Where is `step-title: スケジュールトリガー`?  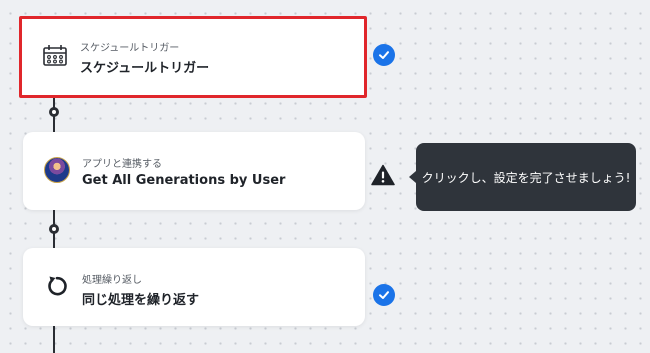
step-title: スケジュールトリガー is located at coordinates (145, 68).